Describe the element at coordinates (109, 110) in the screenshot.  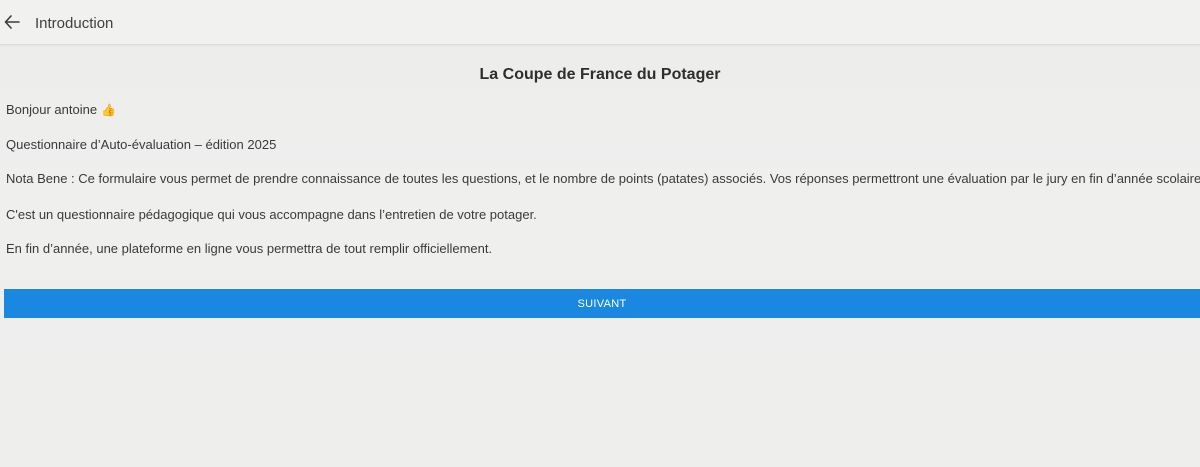
I see `thumbs-up-icon: 👍` at that location.